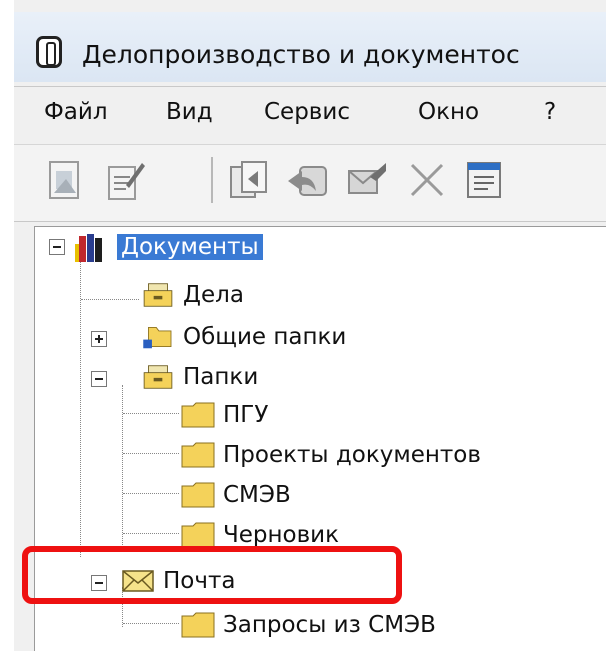  Describe the element at coordinates (301, 54) in the screenshot. I see `window-title: Делопроизводство и документос` at that location.